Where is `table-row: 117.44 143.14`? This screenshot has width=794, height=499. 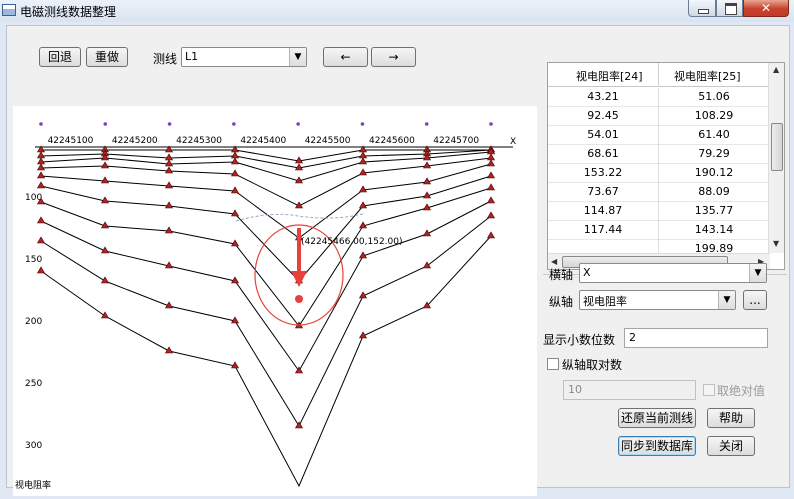
table-row: 117.44 143.14 is located at coordinates (659, 230).